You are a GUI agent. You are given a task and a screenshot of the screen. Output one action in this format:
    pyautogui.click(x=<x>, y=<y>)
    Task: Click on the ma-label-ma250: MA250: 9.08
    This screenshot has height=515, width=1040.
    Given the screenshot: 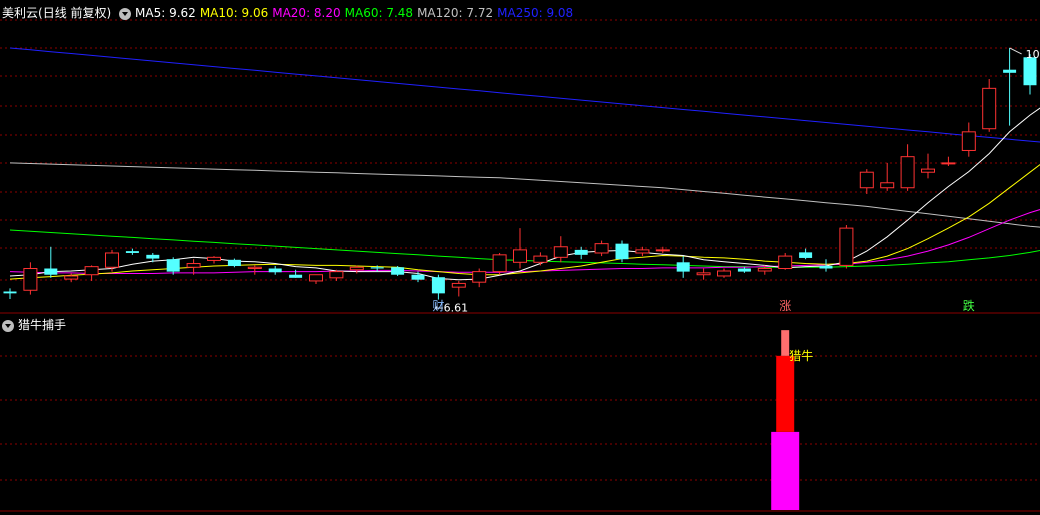 What is the action you would take?
    pyautogui.click(x=535, y=13)
    